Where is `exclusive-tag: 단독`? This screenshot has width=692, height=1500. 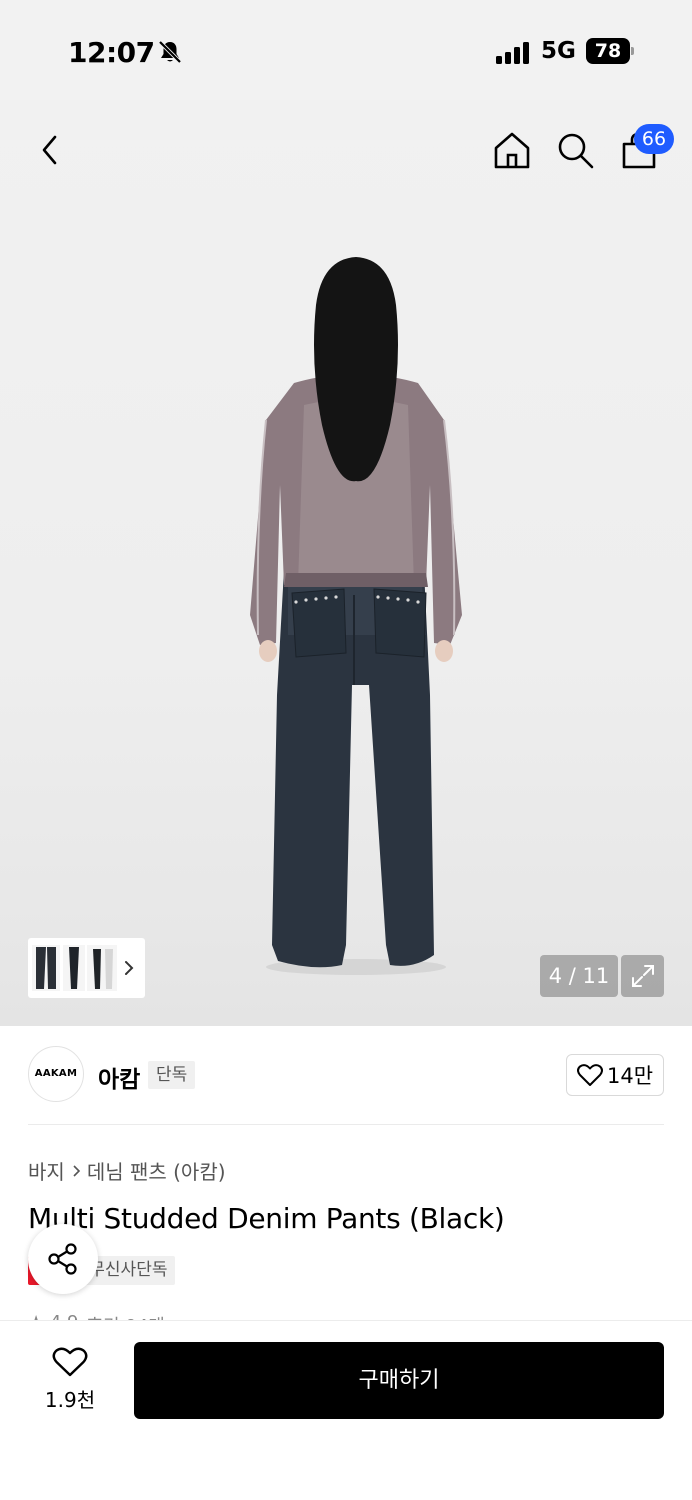
exclusive-tag: 단독 is located at coordinates (172, 1075).